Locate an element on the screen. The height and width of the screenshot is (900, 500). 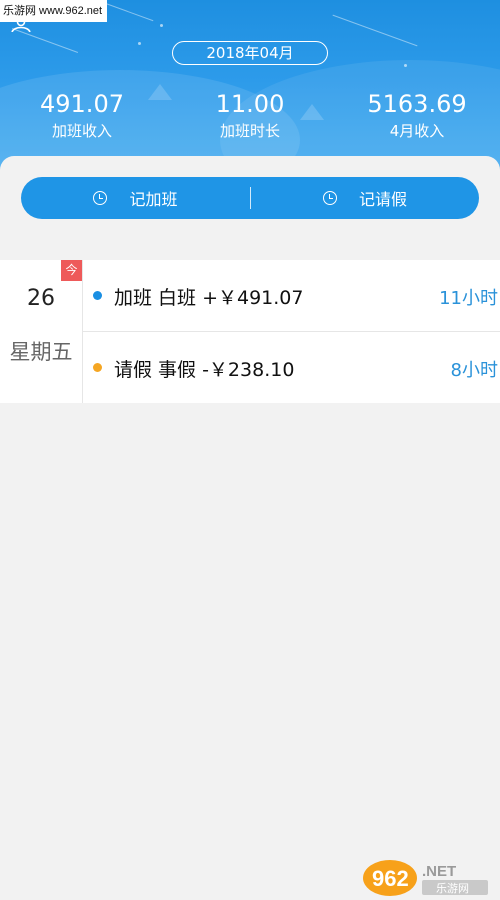
weekday-label: 星期五 is located at coordinates (41, 352).